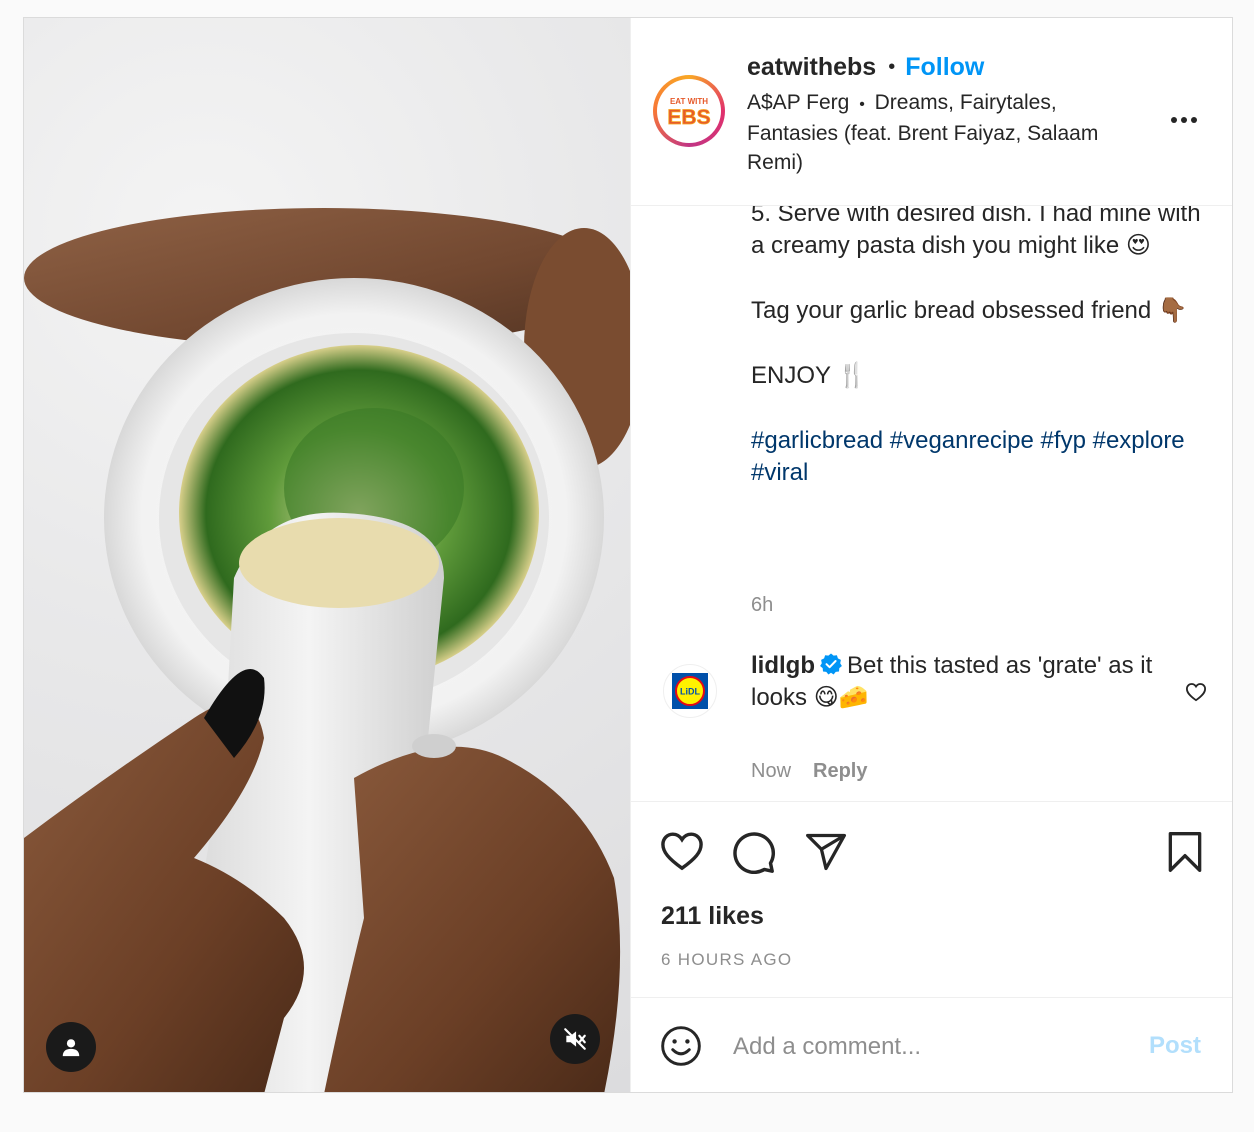 The height and width of the screenshot is (1132, 1254). I want to click on add-comment-bar: Post, so click(931, 1045).